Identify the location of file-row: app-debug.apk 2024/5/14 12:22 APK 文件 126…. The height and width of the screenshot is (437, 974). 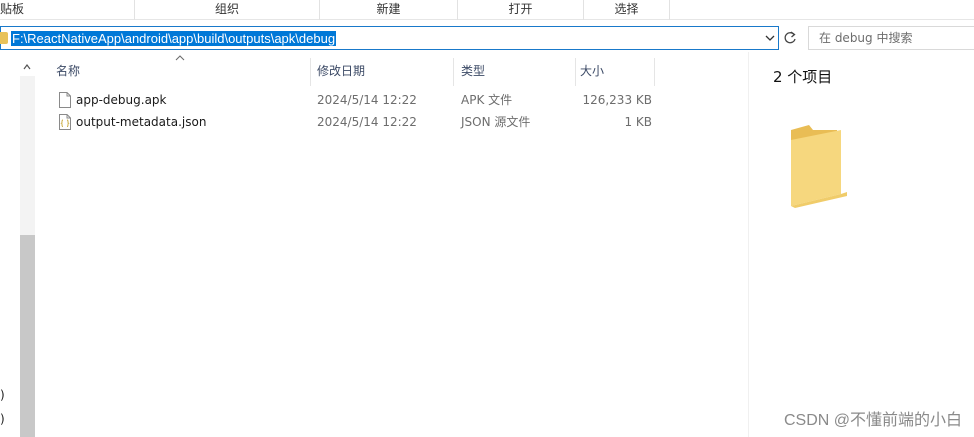
(352, 100).